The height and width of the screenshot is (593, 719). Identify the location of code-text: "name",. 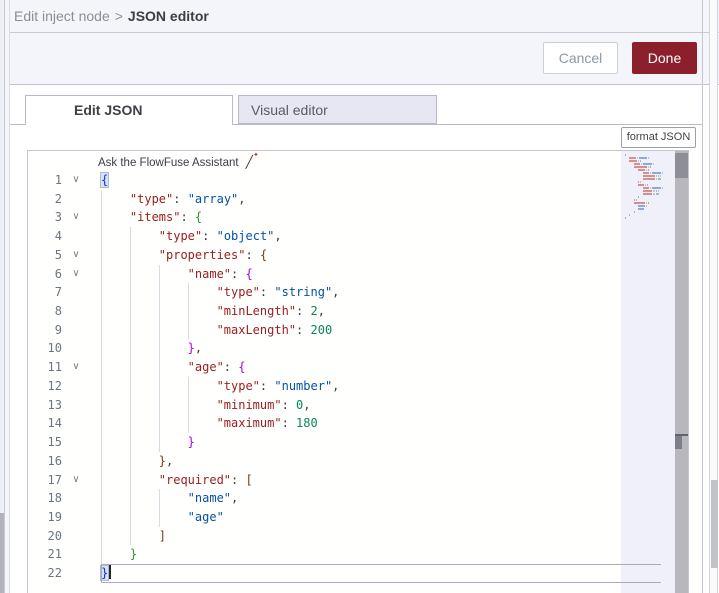
(381, 498).